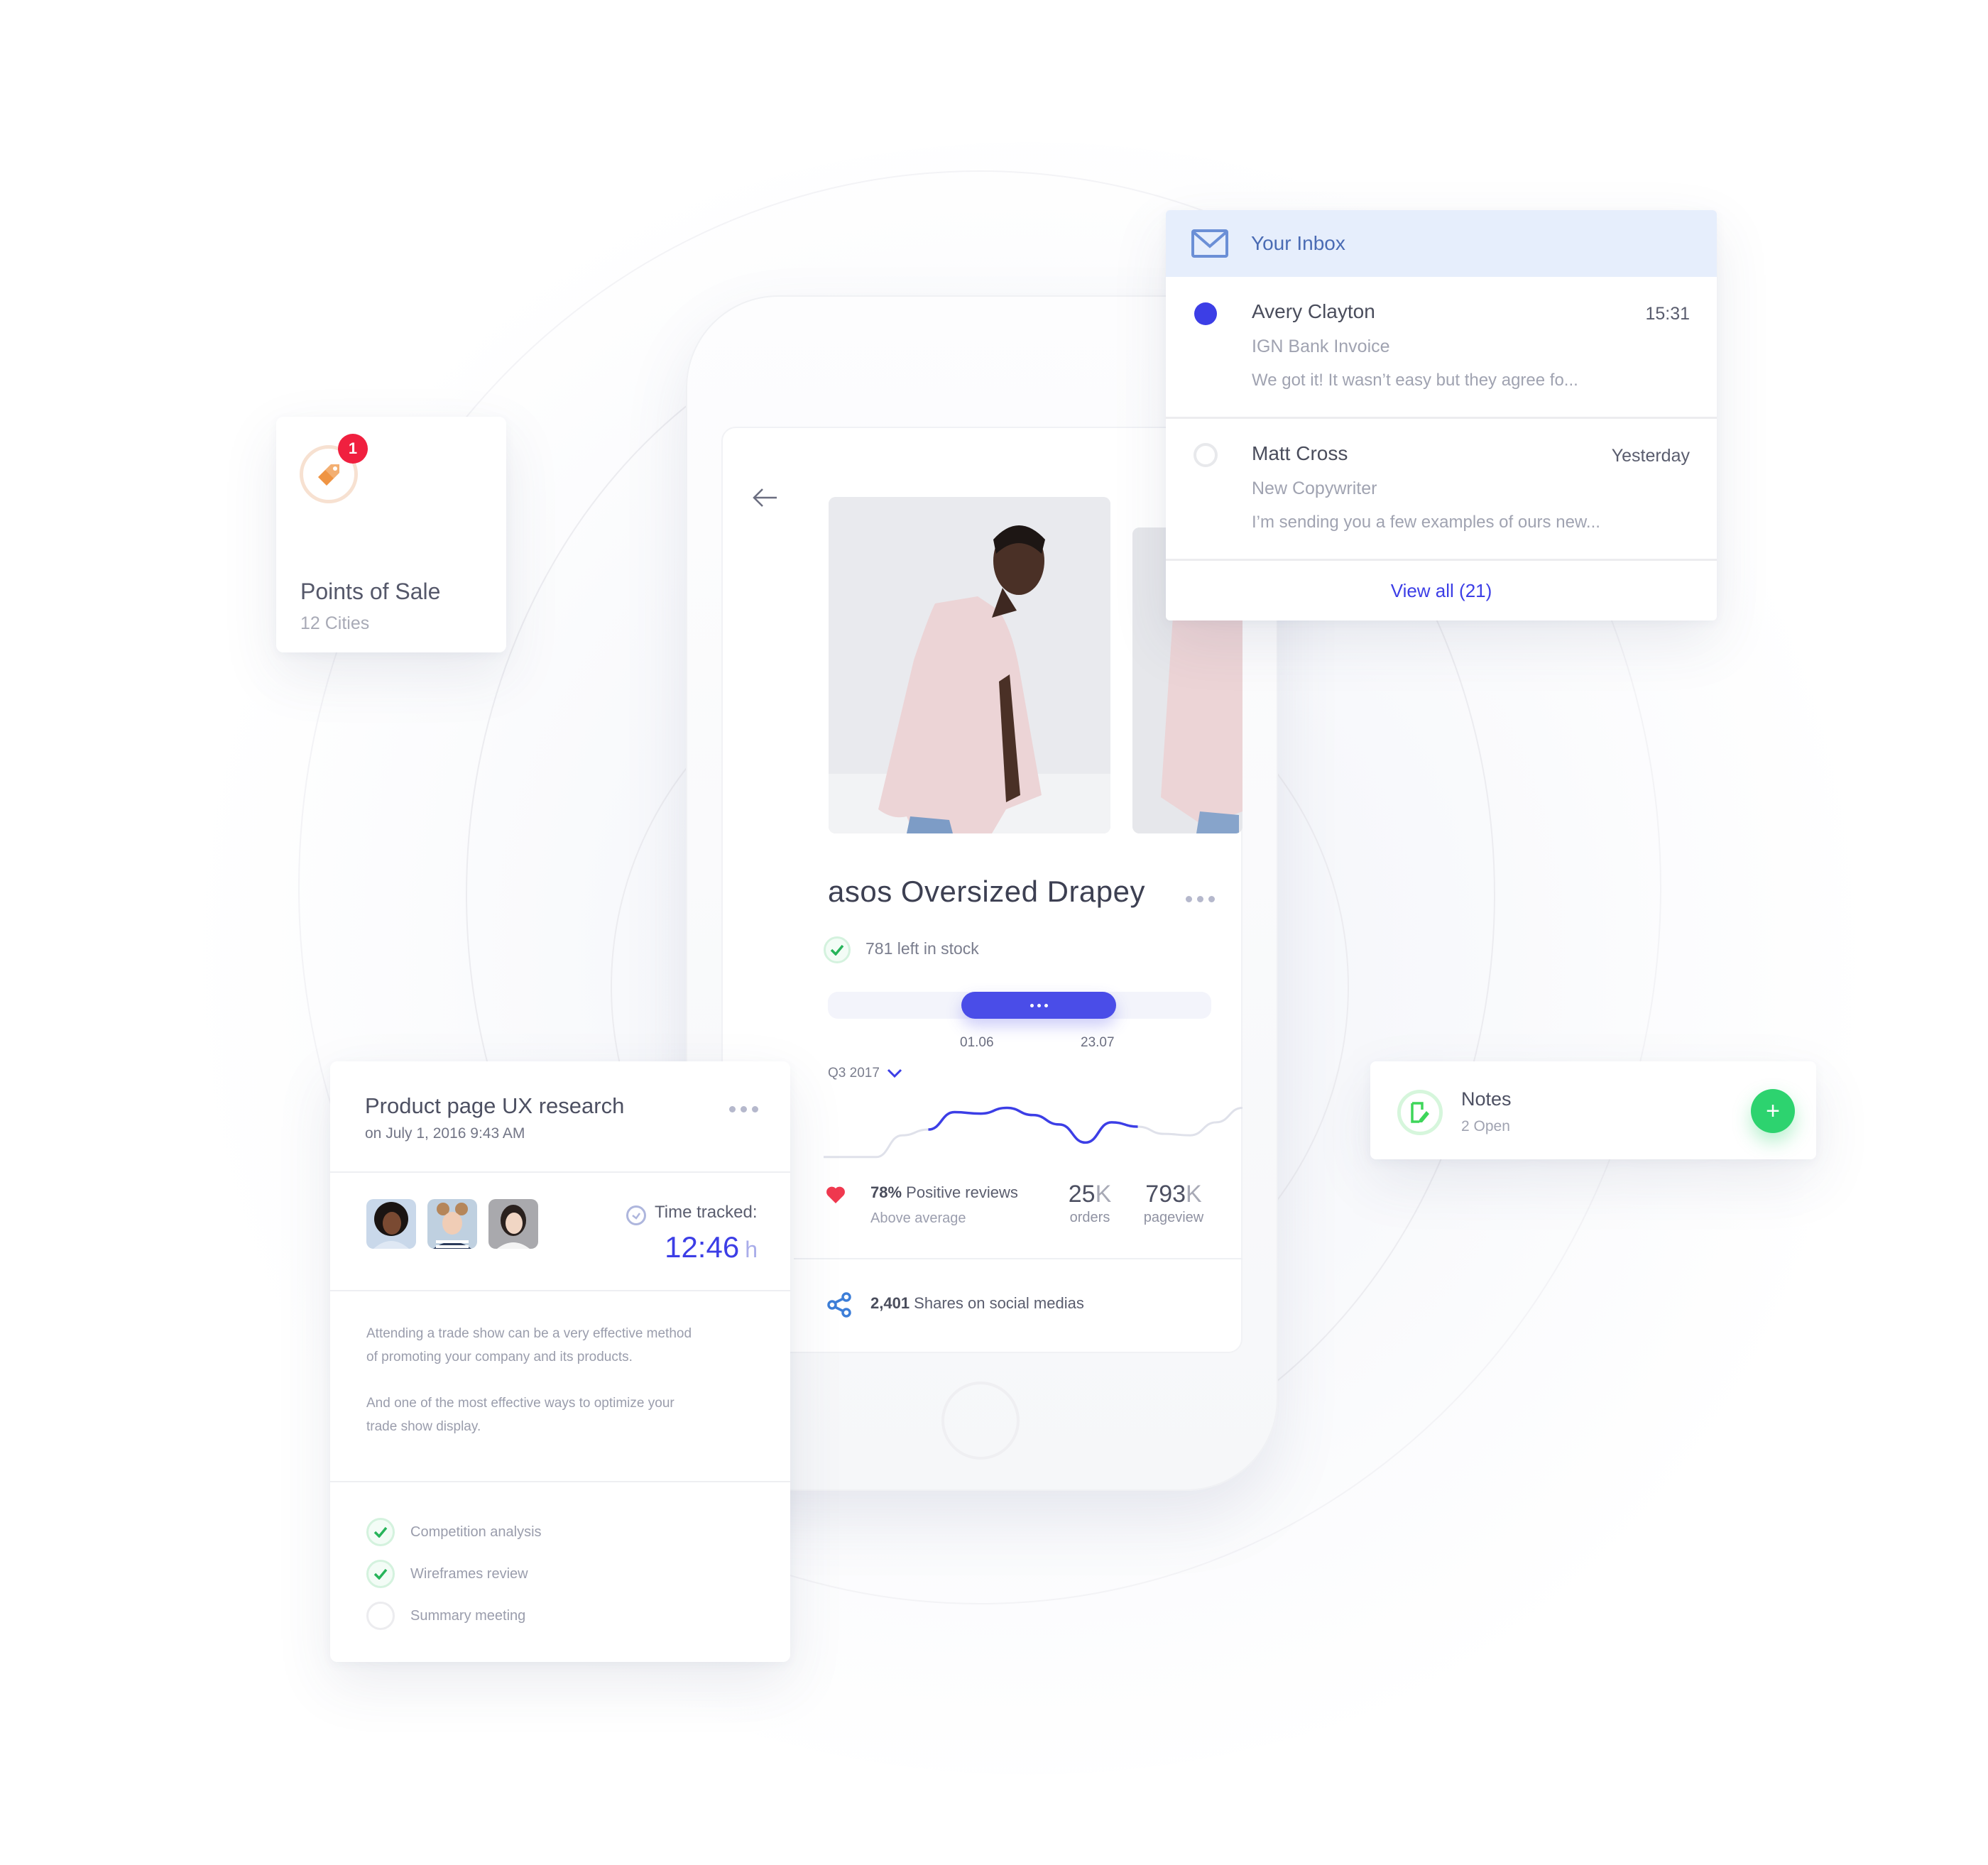 The width and height of the screenshot is (1988, 1865). Describe the element at coordinates (997, 1303) in the screenshot. I see `shares-label: Shares on social medias` at that location.